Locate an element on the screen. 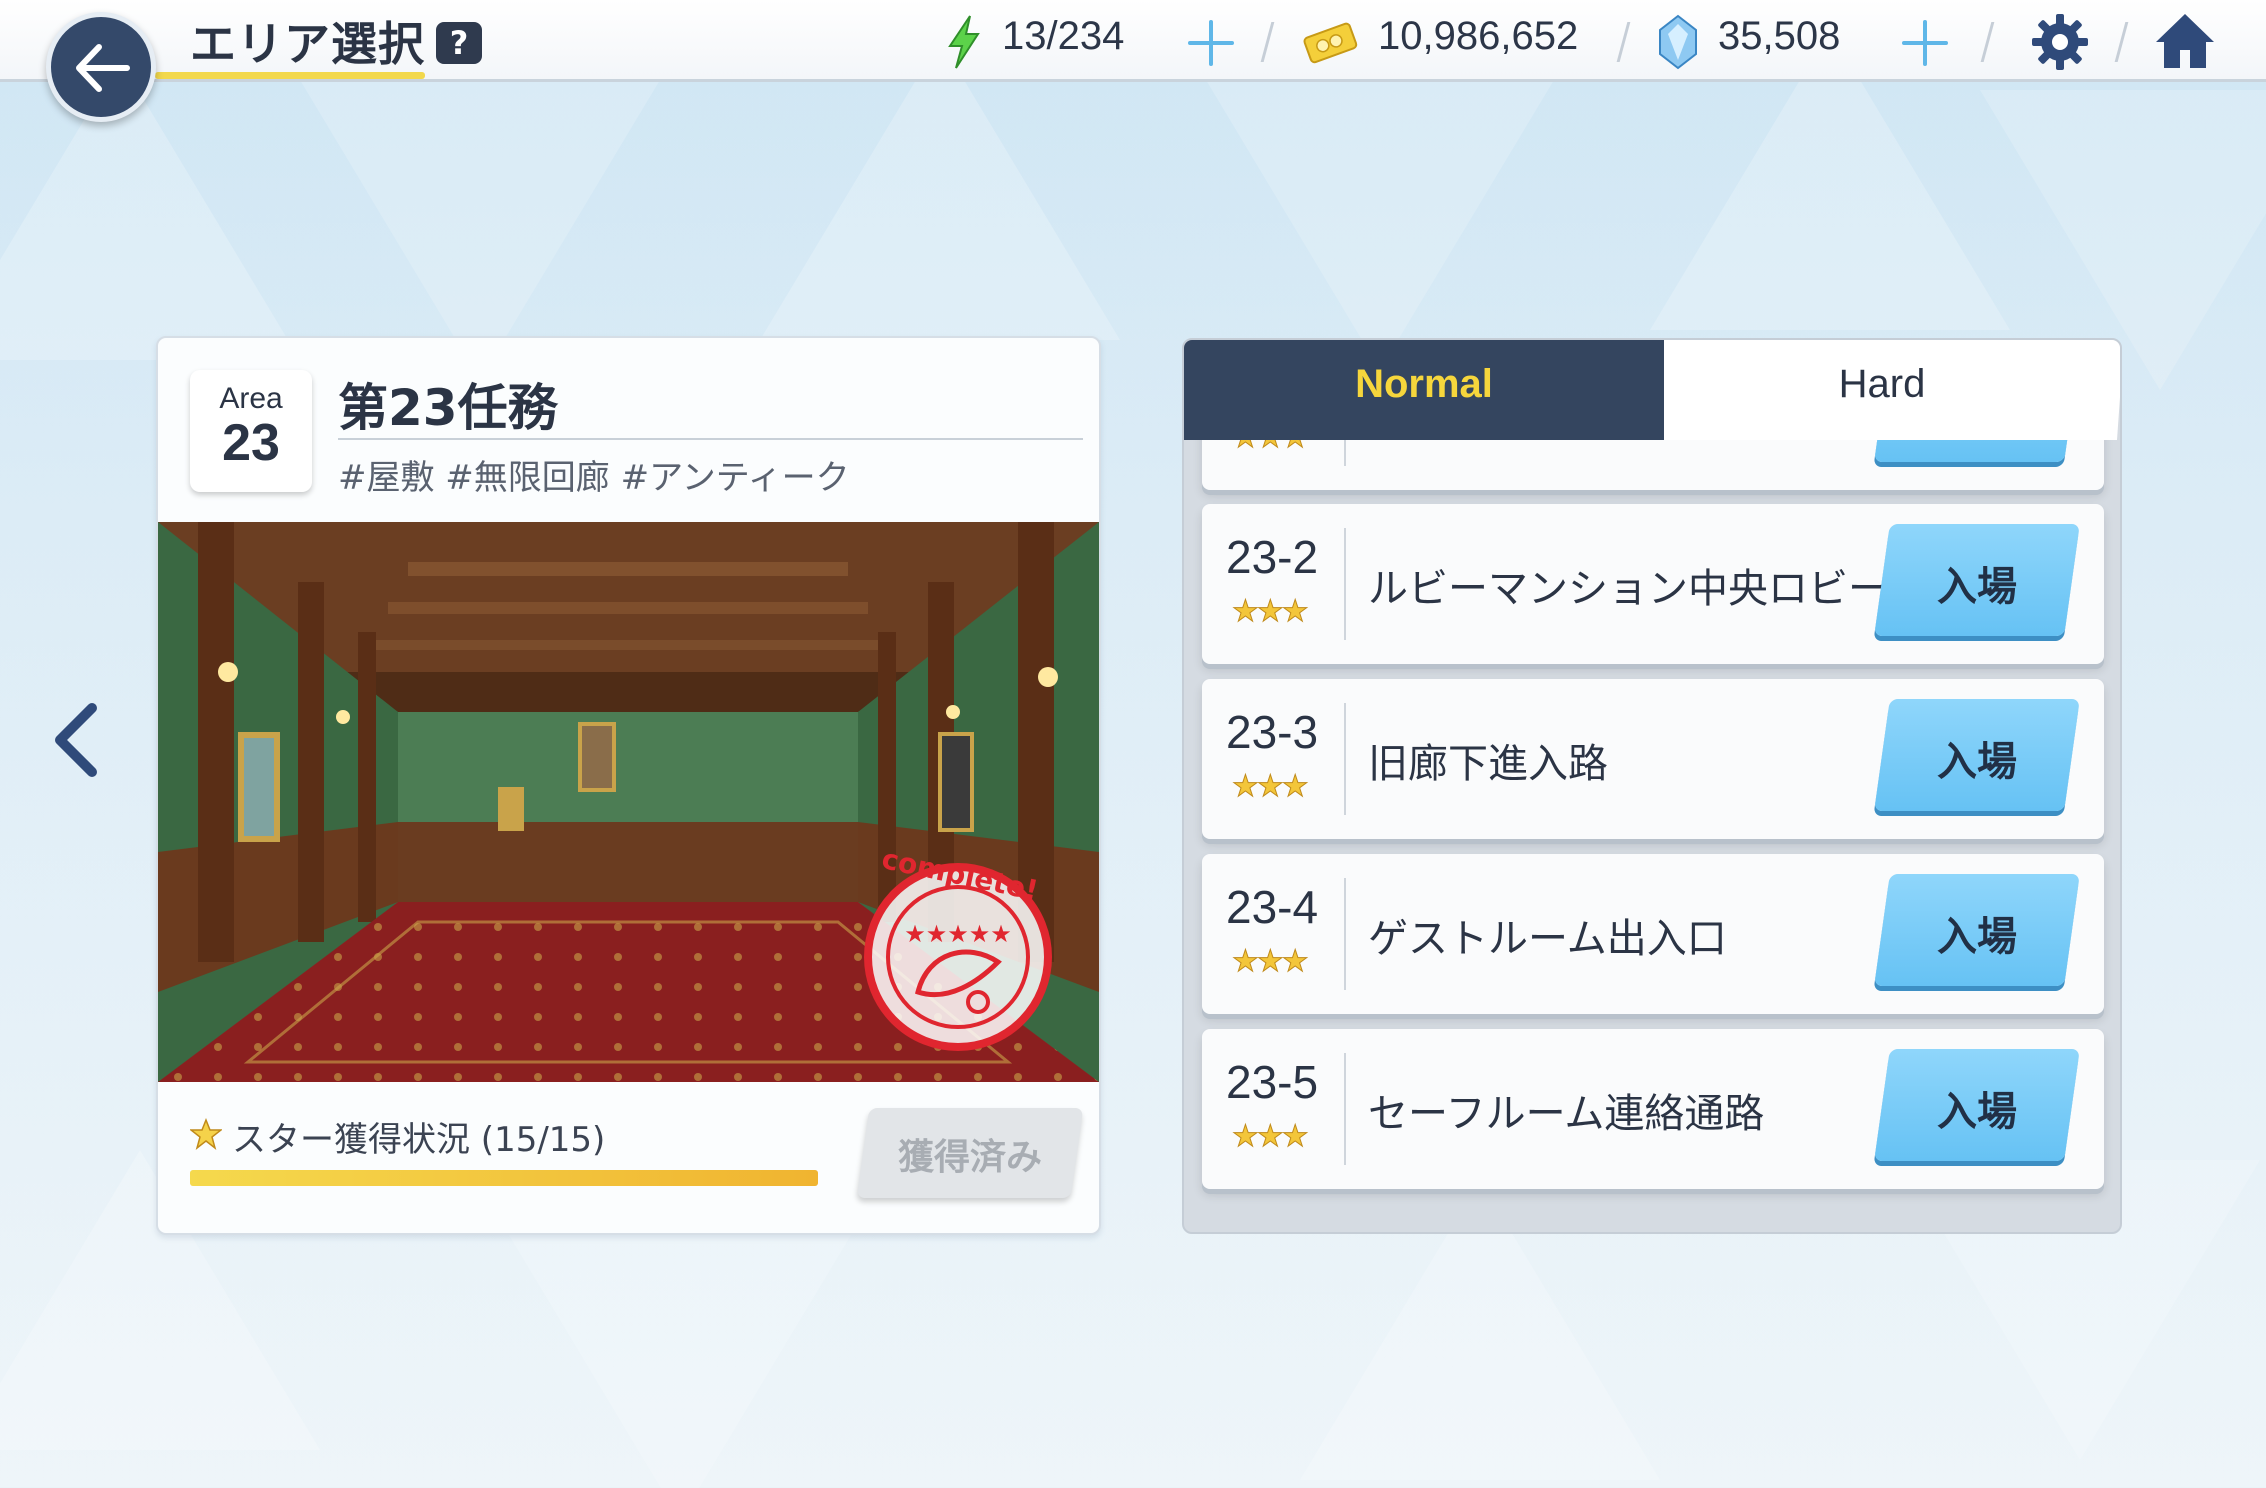 The height and width of the screenshot is (1488, 2266). stamina-icon is located at coordinates (964, 42).